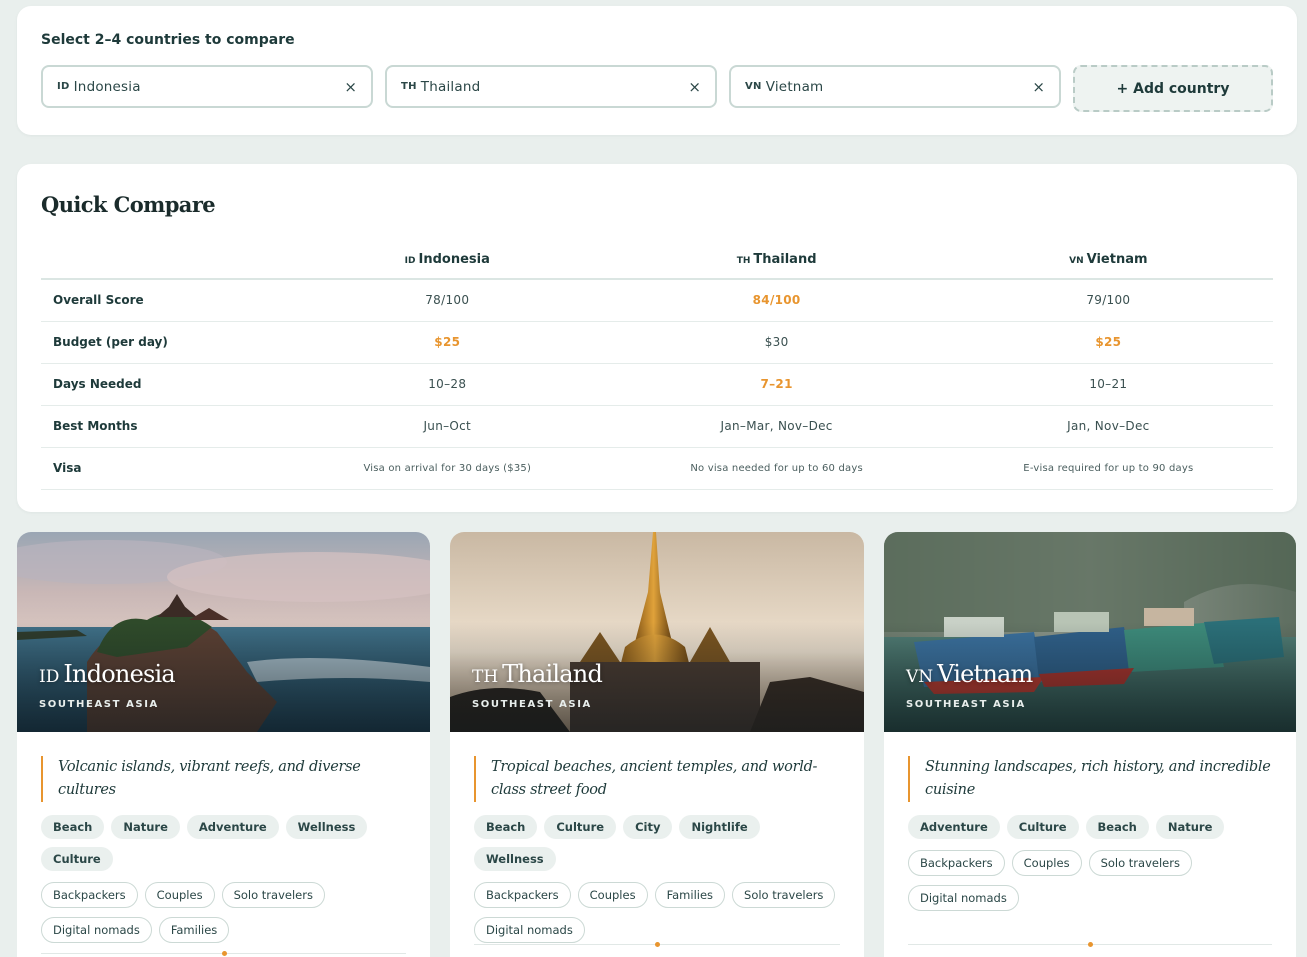  I want to click on interest-tags: Adventure Culture Beach Nature, so click(1090, 827).